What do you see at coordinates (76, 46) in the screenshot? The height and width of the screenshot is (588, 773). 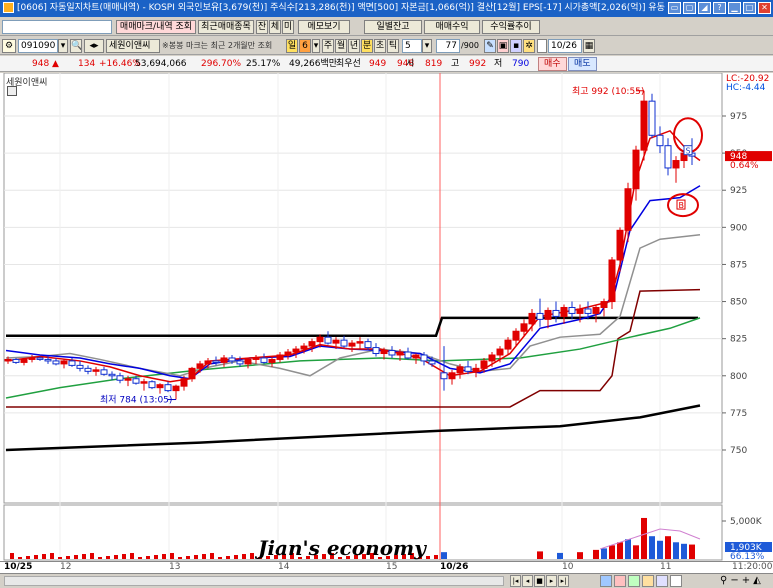 I see `search-icon: 🔍` at bounding box center [76, 46].